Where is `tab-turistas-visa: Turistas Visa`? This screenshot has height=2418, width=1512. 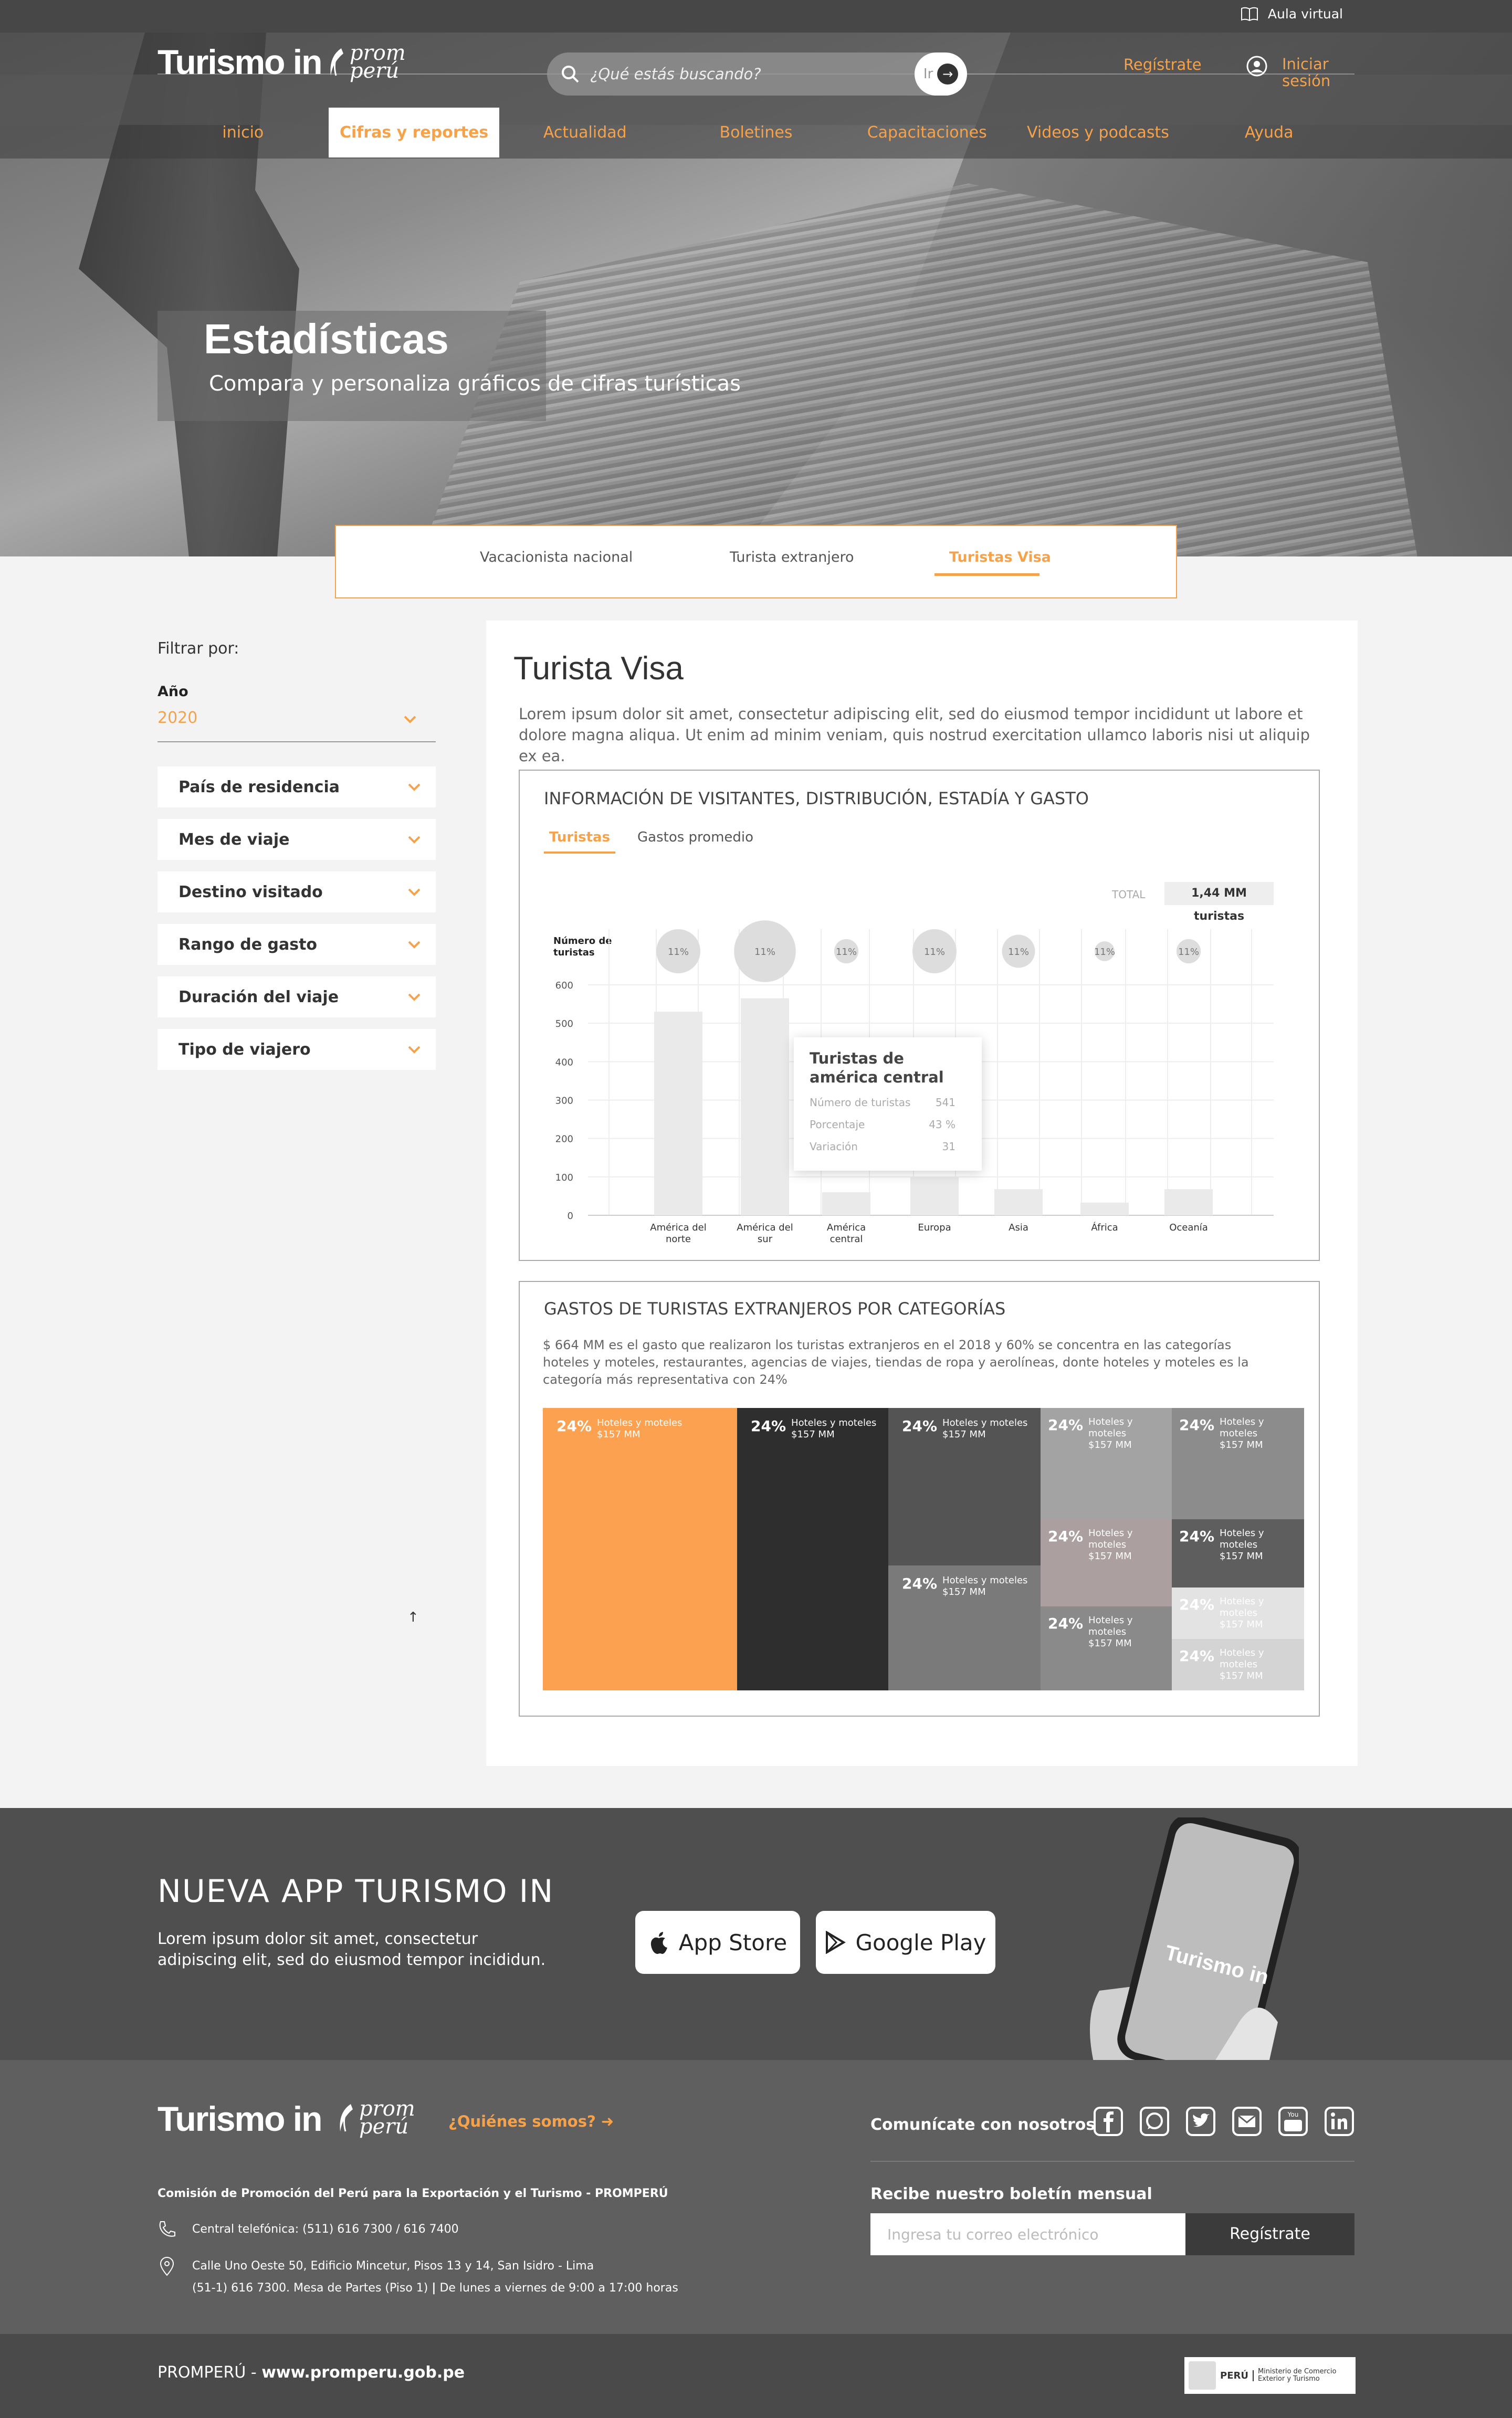 tab-turistas-visa: Turistas Visa is located at coordinates (1000, 557).